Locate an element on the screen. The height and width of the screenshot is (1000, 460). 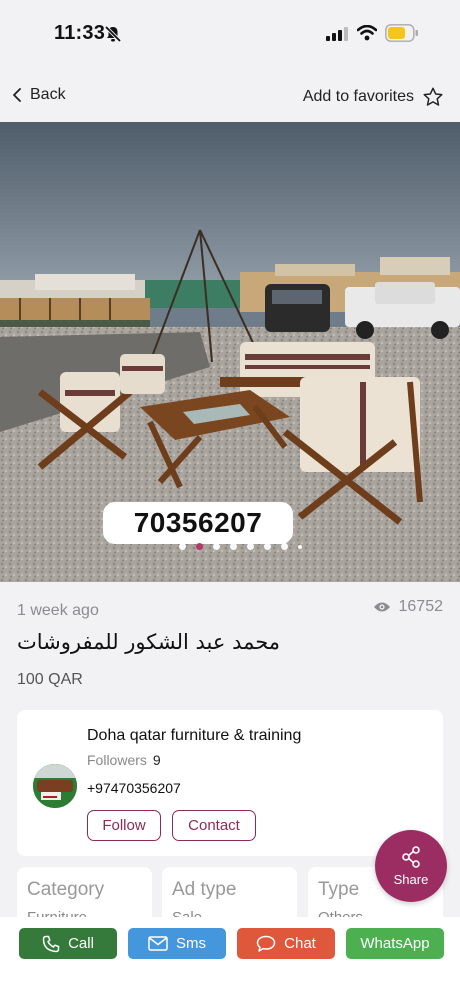
favorites-label: Add to favorites is located at coordinates (358, 96).